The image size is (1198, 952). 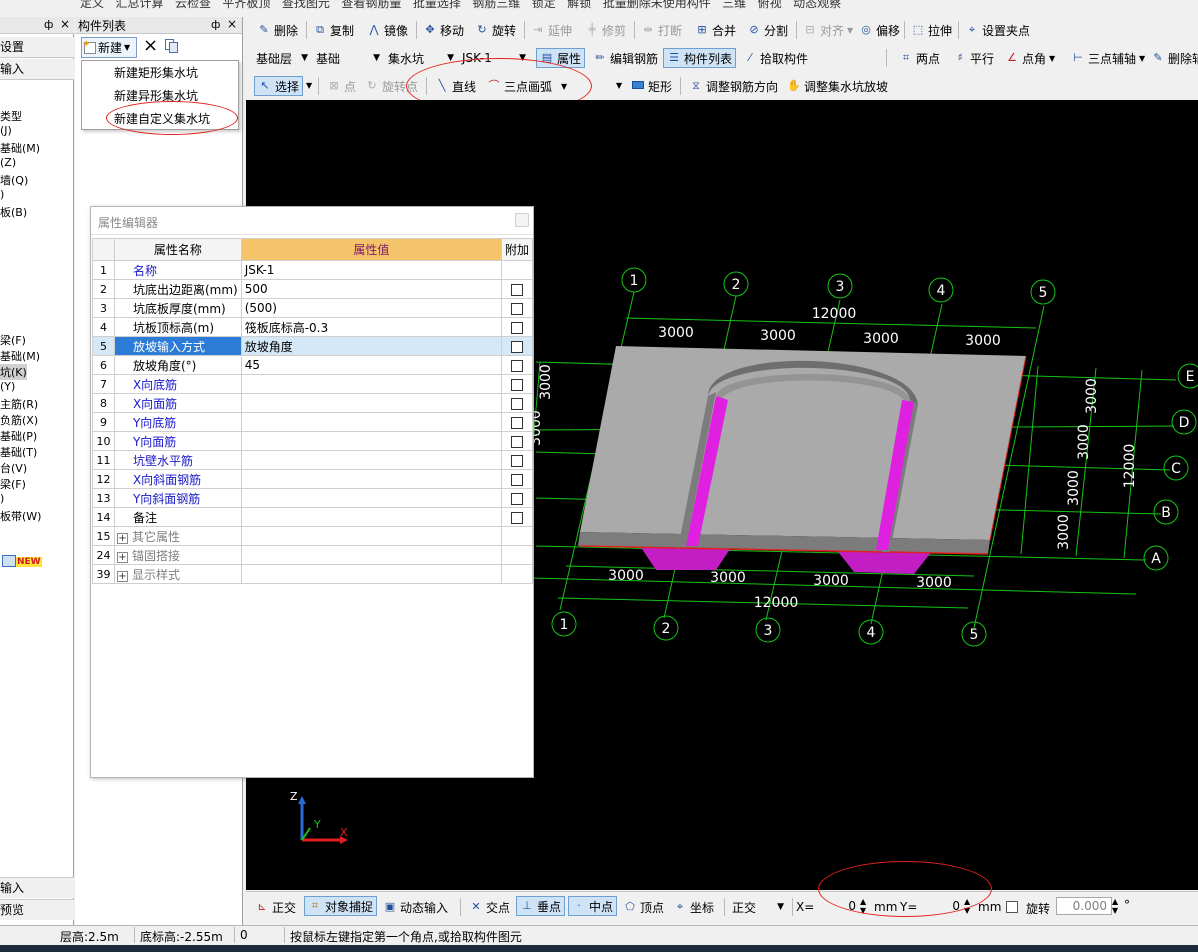 What do you see at coordinates (700, 58) in the screenshot?
I see `component-list-button: ☰ 构件列表` at bounding box center [700, 58].